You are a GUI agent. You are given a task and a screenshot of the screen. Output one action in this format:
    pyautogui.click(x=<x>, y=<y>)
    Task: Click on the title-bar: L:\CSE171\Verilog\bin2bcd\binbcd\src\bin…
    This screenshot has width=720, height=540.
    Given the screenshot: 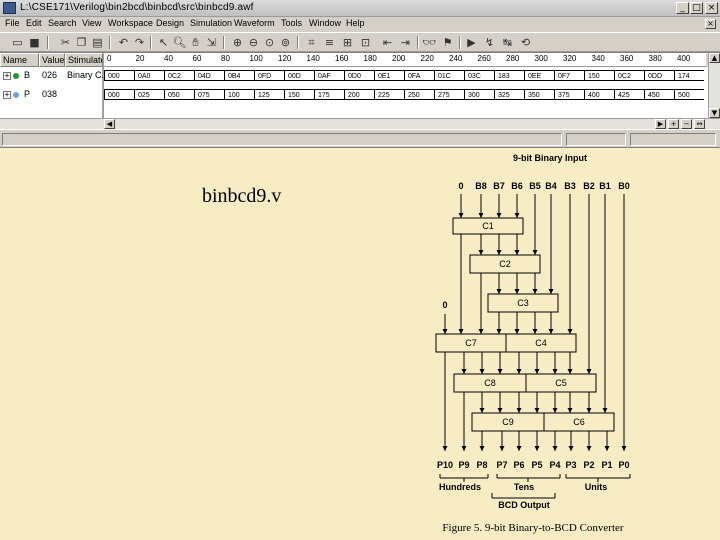 What is the action you would take?
    pyautogui.click(x=360, y=8)
    